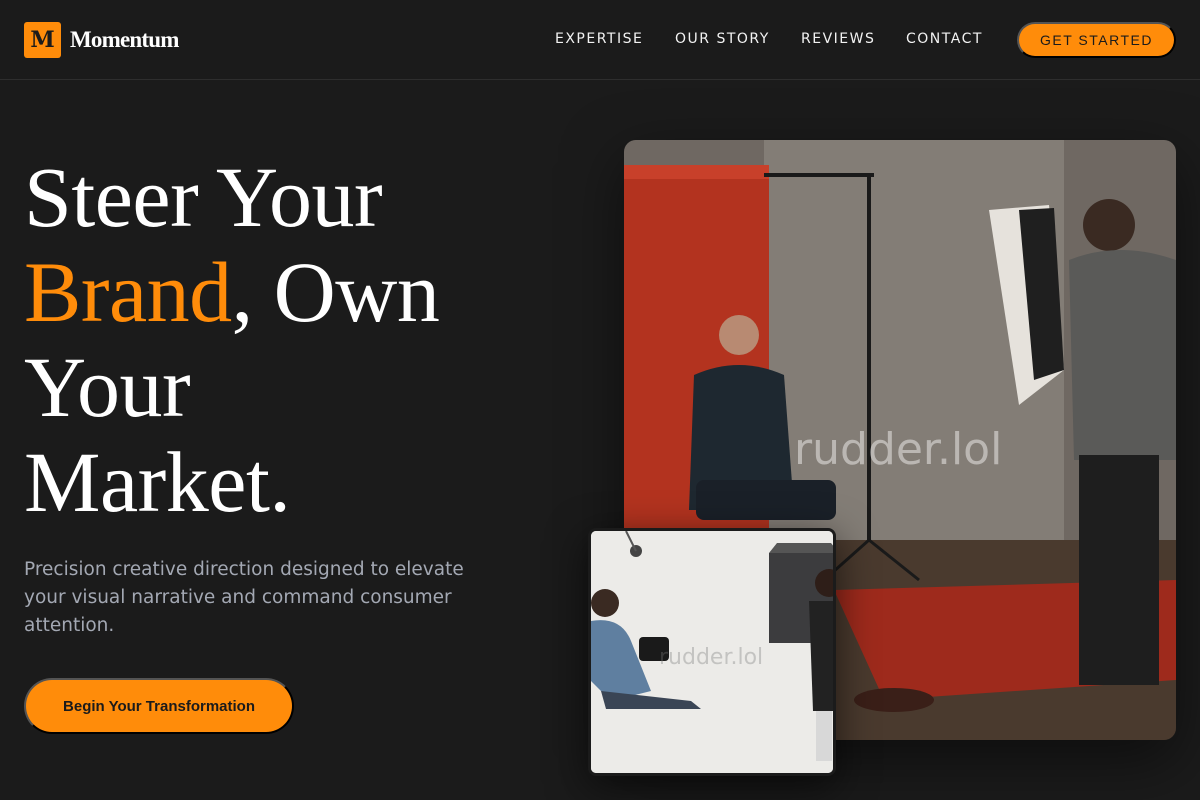 Image resolution: width=1200 pixels, height=800 pixels. I want to click on logo: M Momentum, so click(101, 40).